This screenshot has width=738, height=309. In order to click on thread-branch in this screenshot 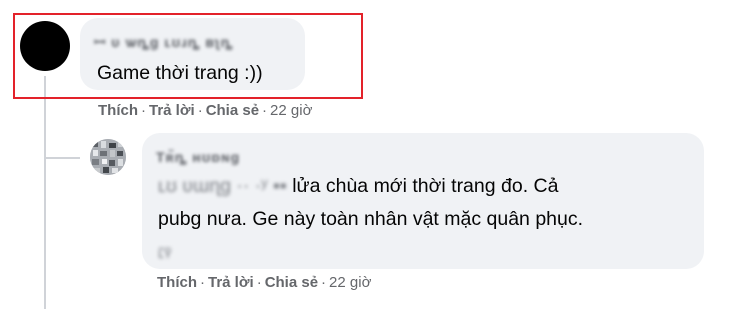, I will do `click(62, 158)`.